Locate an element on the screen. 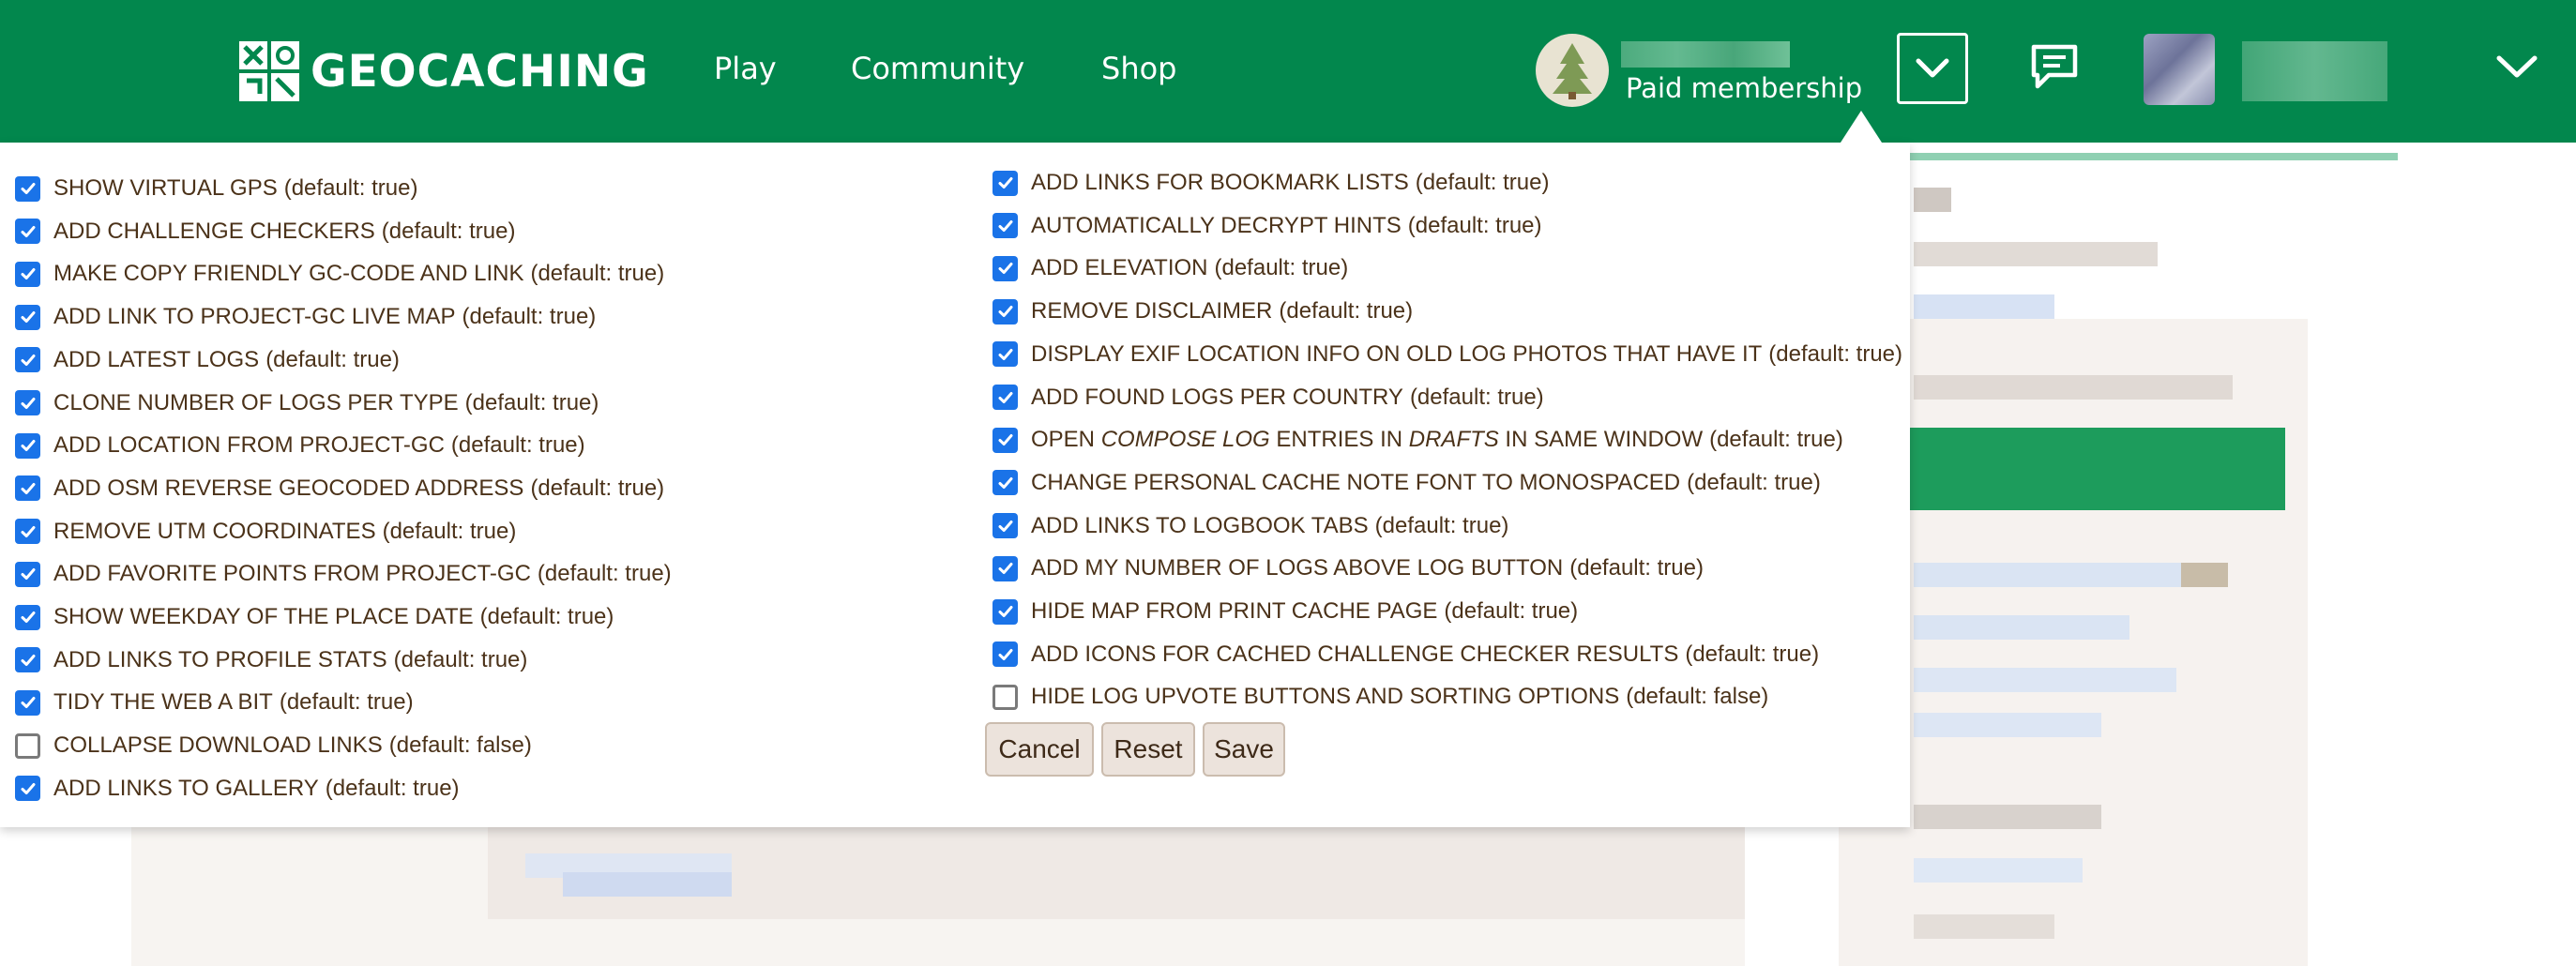 The width and height of the screenshot is (2576, 966). option-row: REMOVE DISCLAIMER (default: true) is located at coordinates (1203, 311).